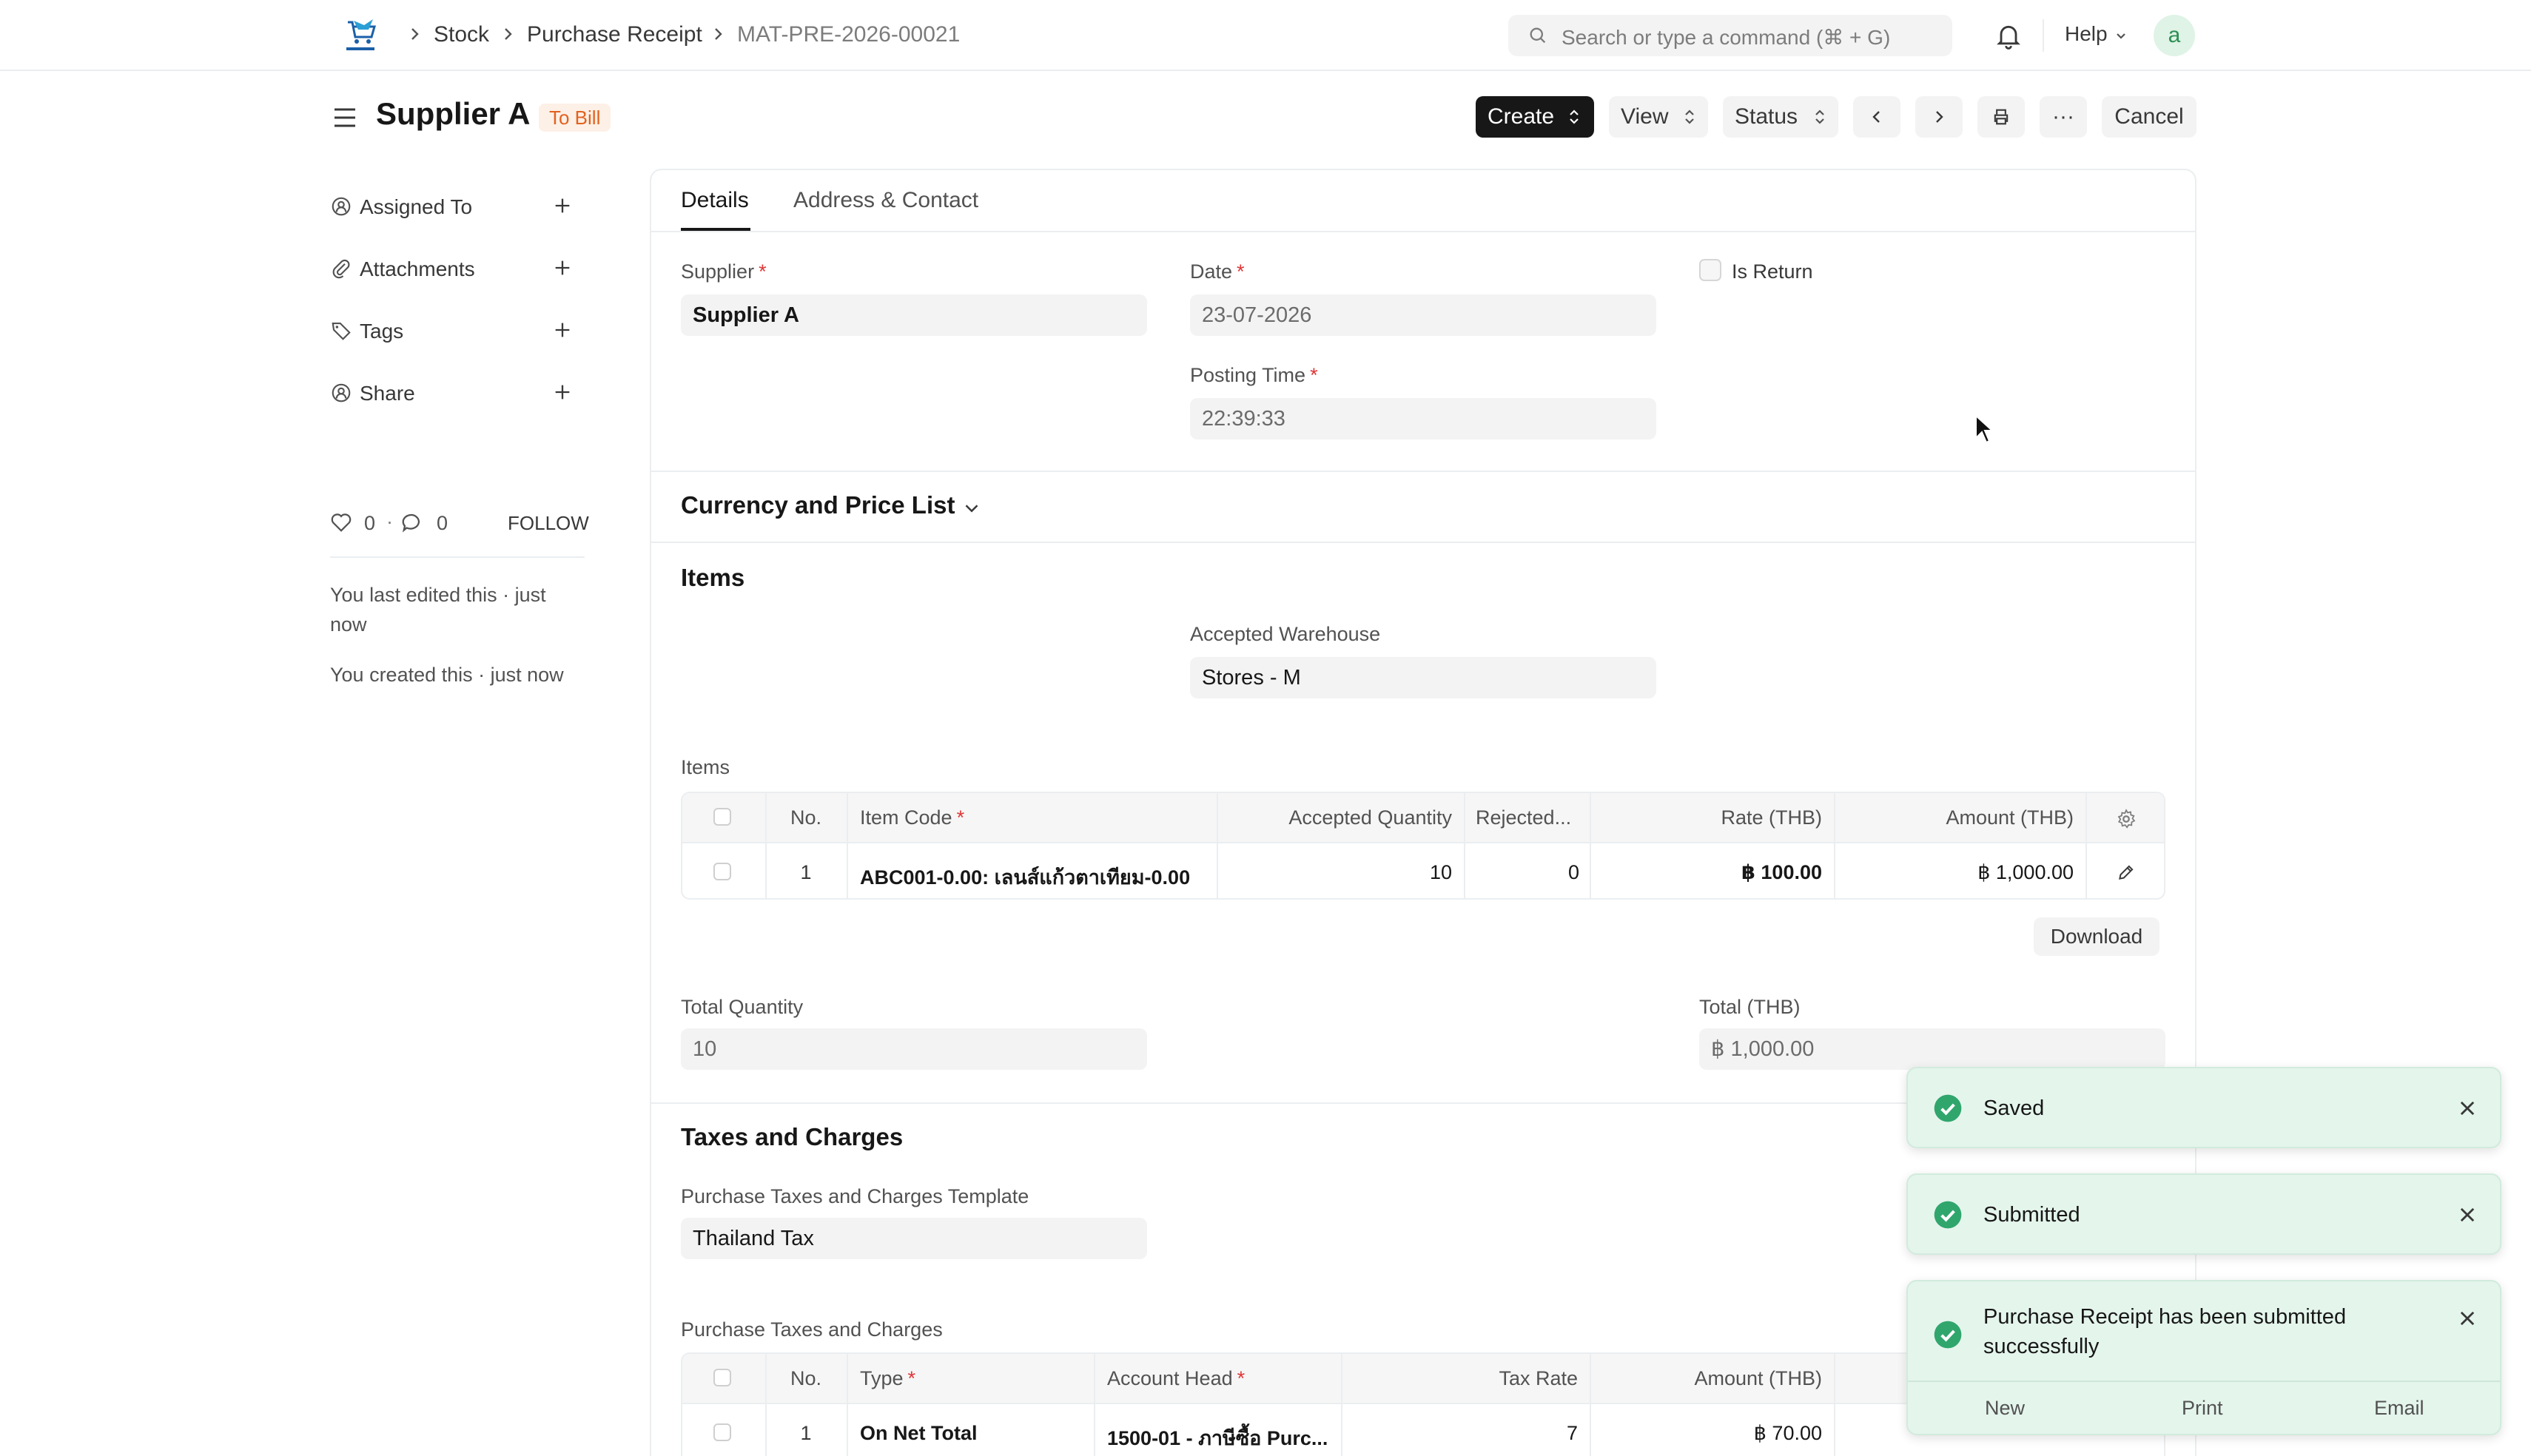 This screenshot has width=2531, height=1456. What do you see at coordinates (855, 1196) in the screenshot?
I see `tax-template-label: Purchase Taxes and Charges Template` at bounding box center [855, 1196].